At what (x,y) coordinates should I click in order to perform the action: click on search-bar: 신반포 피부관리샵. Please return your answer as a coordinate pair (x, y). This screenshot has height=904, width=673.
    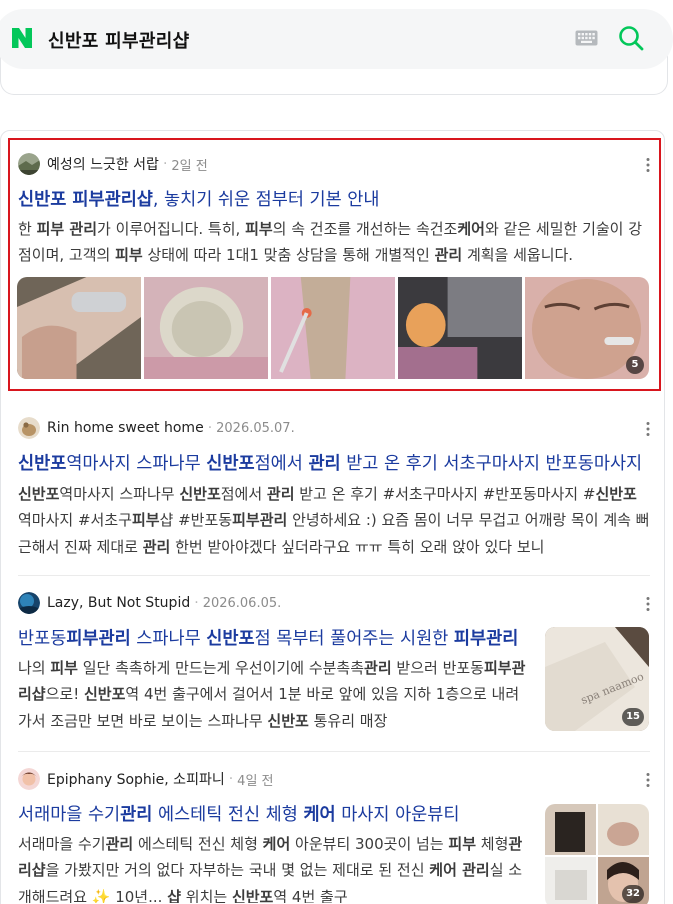
    Looking at the image, I should click on (336, 39).